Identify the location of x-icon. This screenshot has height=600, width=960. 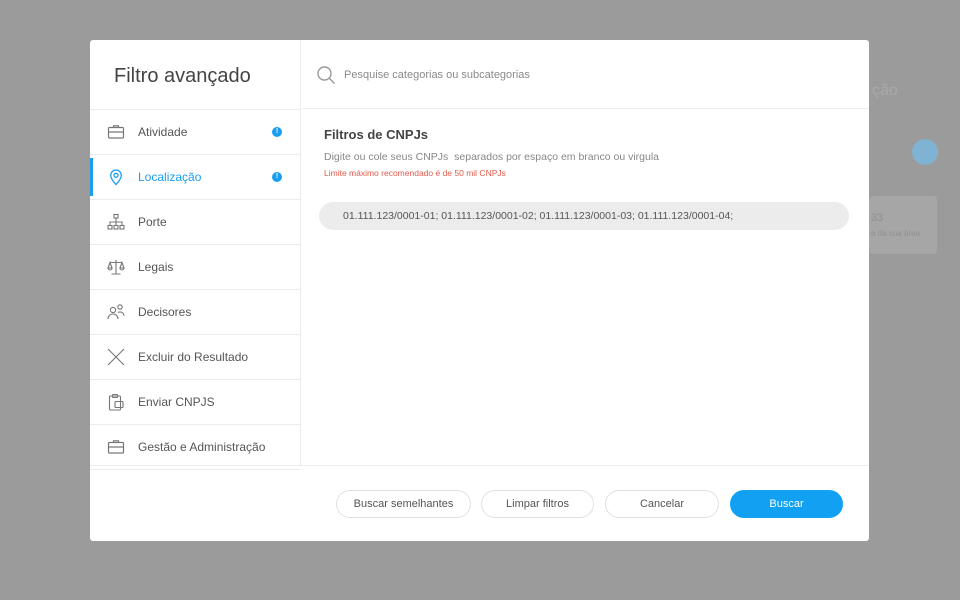
(116, 357).